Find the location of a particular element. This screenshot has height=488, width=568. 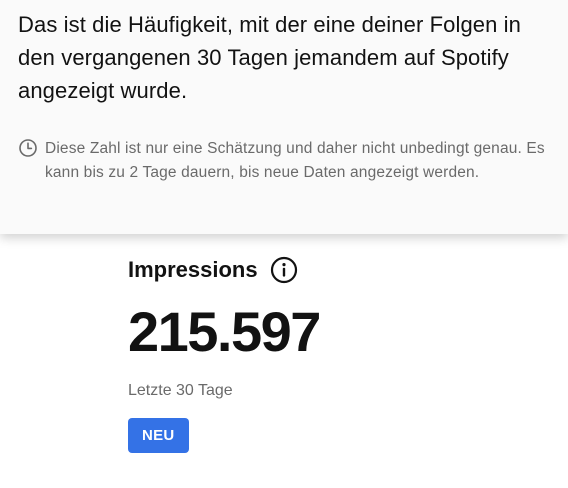

impressions-card: Impressions 215.597 Letzte 30 Tage NEU is located at coordinates (224, 354).